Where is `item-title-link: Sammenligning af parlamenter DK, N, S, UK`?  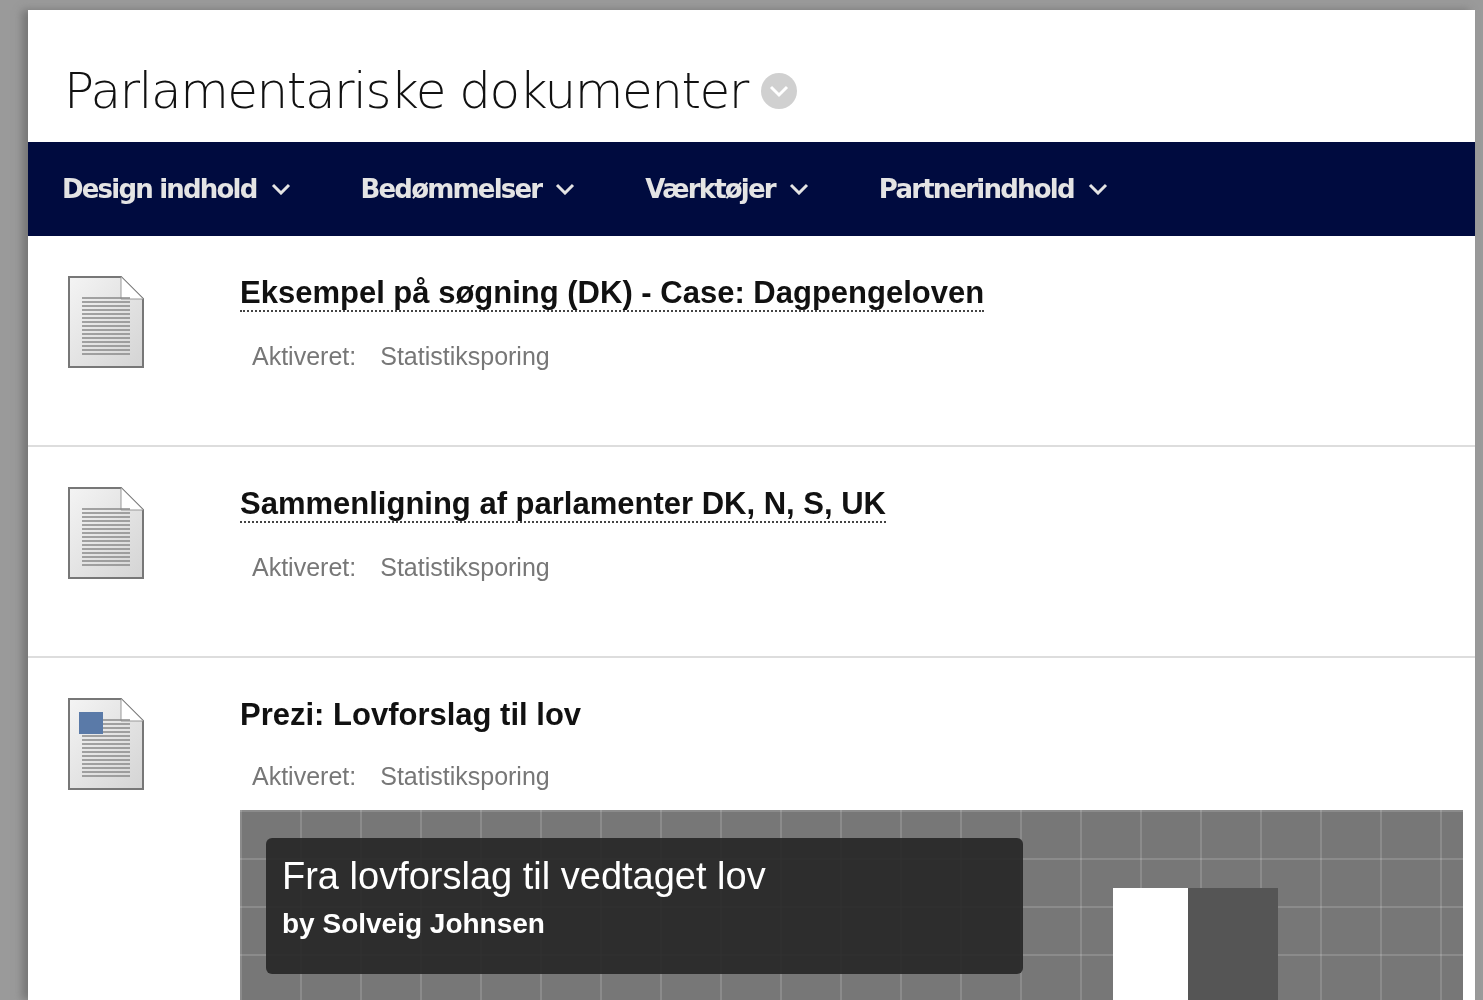 item-title-link: Sammenligning af parlamenter DK, N, S, UK is located at coordinates (563, 505).